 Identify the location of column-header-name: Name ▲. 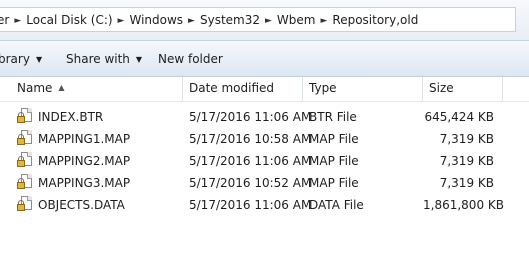
(94, 89).